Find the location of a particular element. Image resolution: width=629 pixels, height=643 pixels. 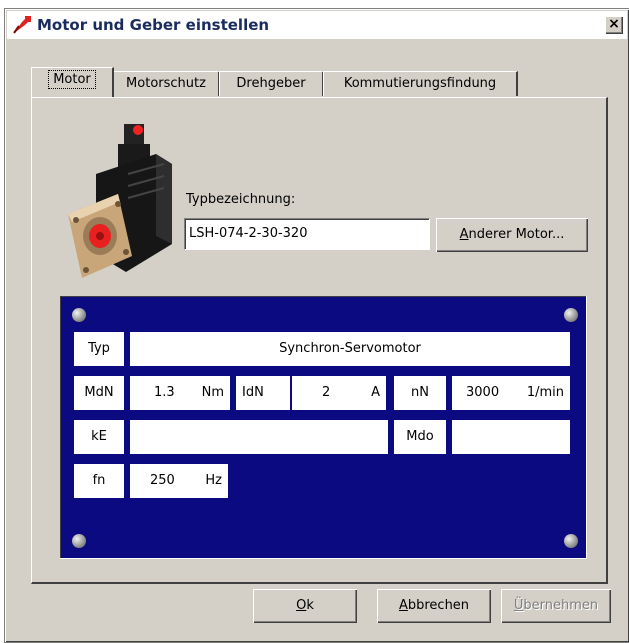

tab-drehgeber-label: Drehgeber is located at coordinates (271, 83).